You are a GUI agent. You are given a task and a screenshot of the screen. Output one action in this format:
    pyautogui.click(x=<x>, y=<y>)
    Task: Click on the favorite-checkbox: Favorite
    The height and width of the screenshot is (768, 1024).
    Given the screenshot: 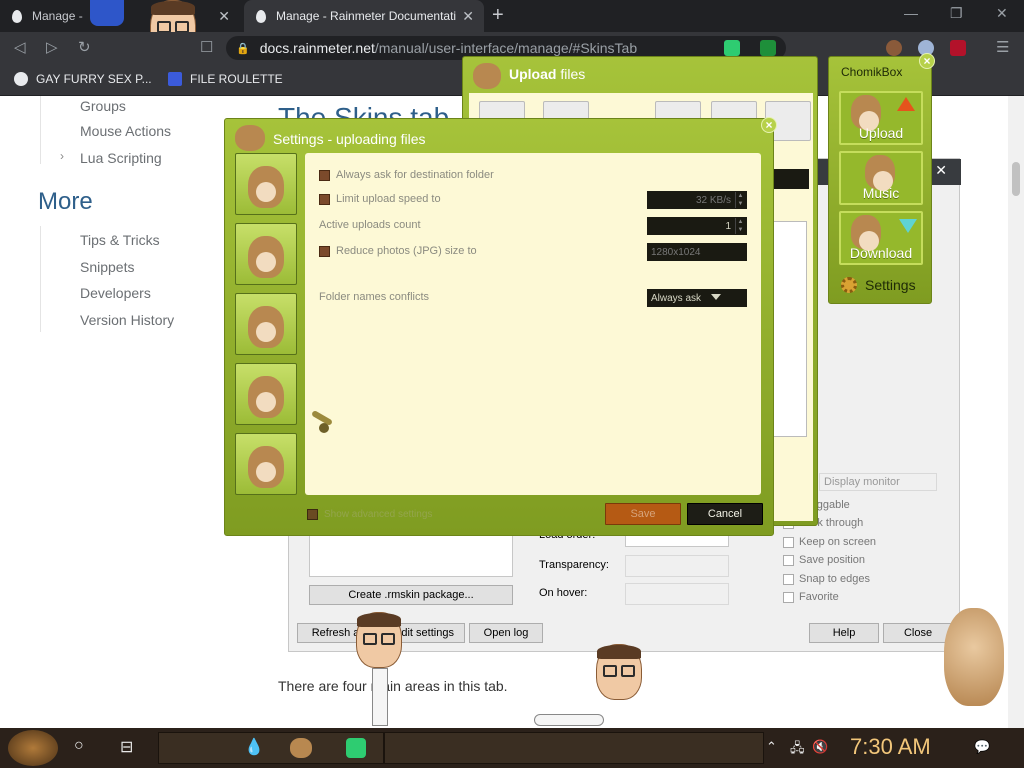 What is the action you would take?
    pyautogui.click(x=811, y=597)
    